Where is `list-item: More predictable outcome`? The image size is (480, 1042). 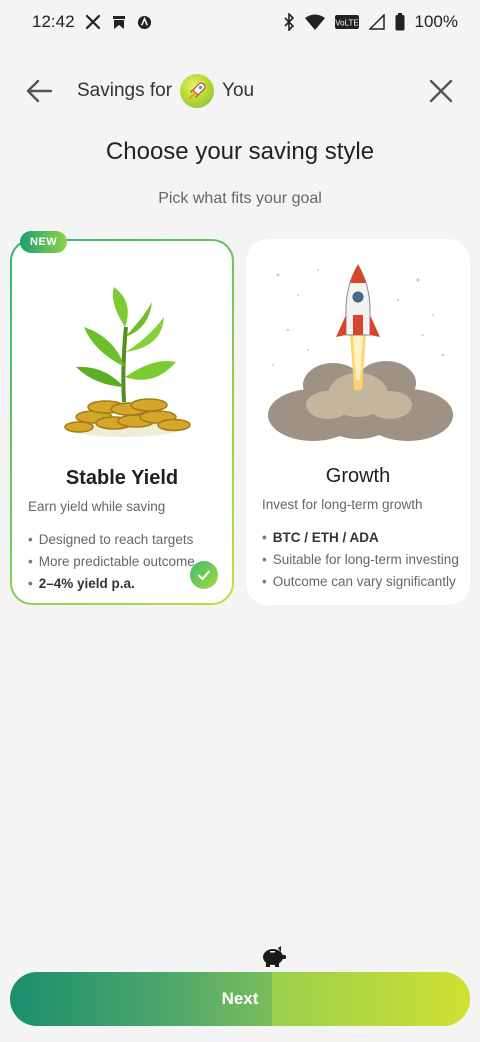
list-item: More predictable outcome is located at coordinates (111, 562).